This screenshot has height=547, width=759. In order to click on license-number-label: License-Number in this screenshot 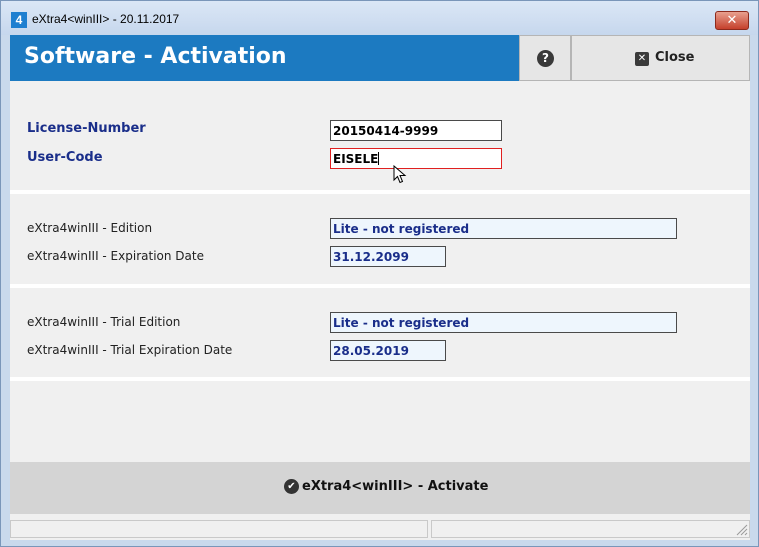, I will do `click(86, 128)`.